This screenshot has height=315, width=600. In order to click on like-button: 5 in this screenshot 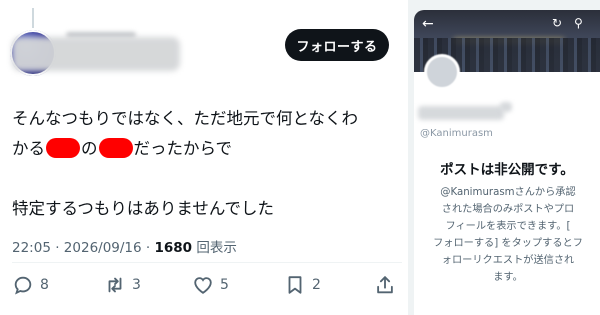, I will do `click(210, 285)`.